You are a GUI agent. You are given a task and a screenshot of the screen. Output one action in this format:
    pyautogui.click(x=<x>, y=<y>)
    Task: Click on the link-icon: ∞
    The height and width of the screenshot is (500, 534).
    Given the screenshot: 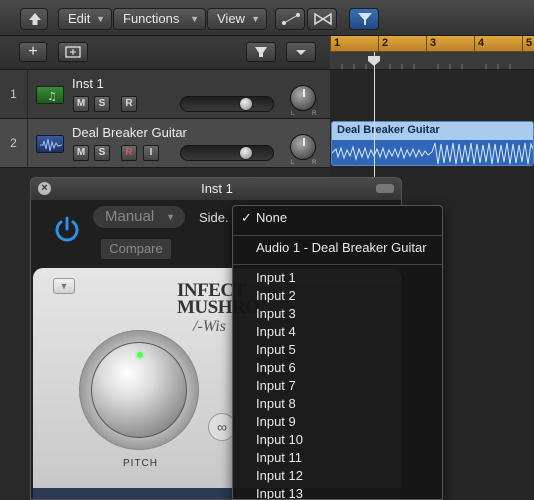 What is the action you would take?
    pyautogui.click(x=222, y=427)
    